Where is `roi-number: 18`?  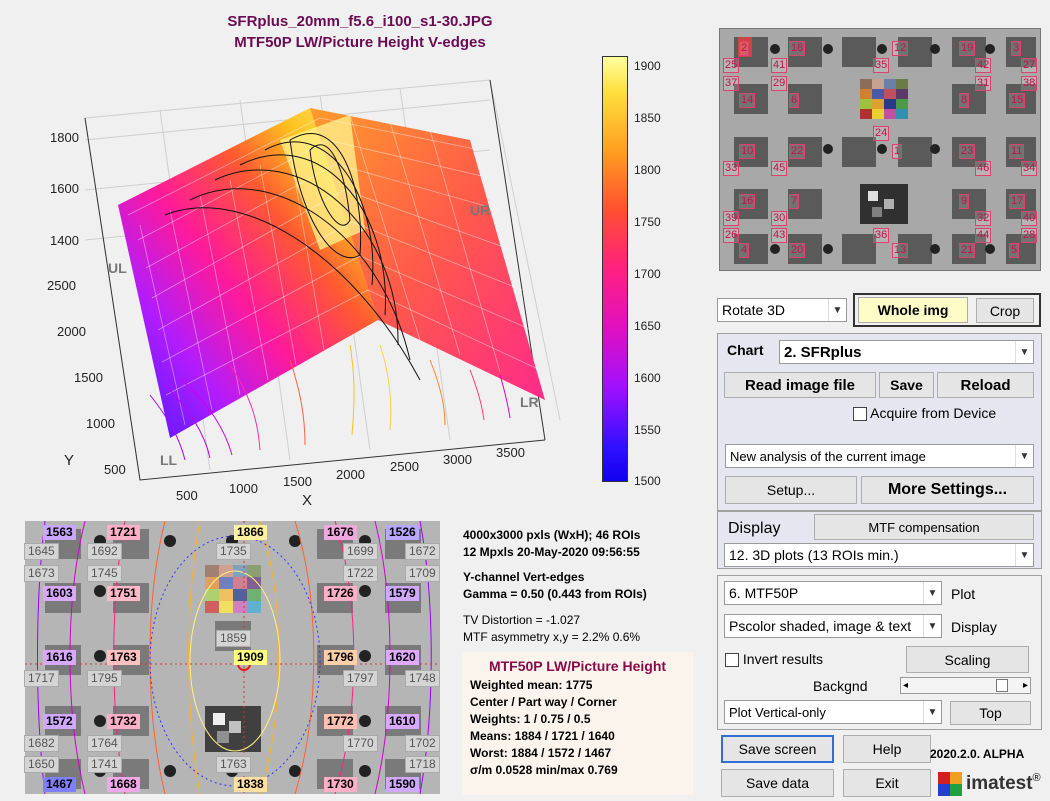
roi-number: 18 is located at coordinates (797, 48).